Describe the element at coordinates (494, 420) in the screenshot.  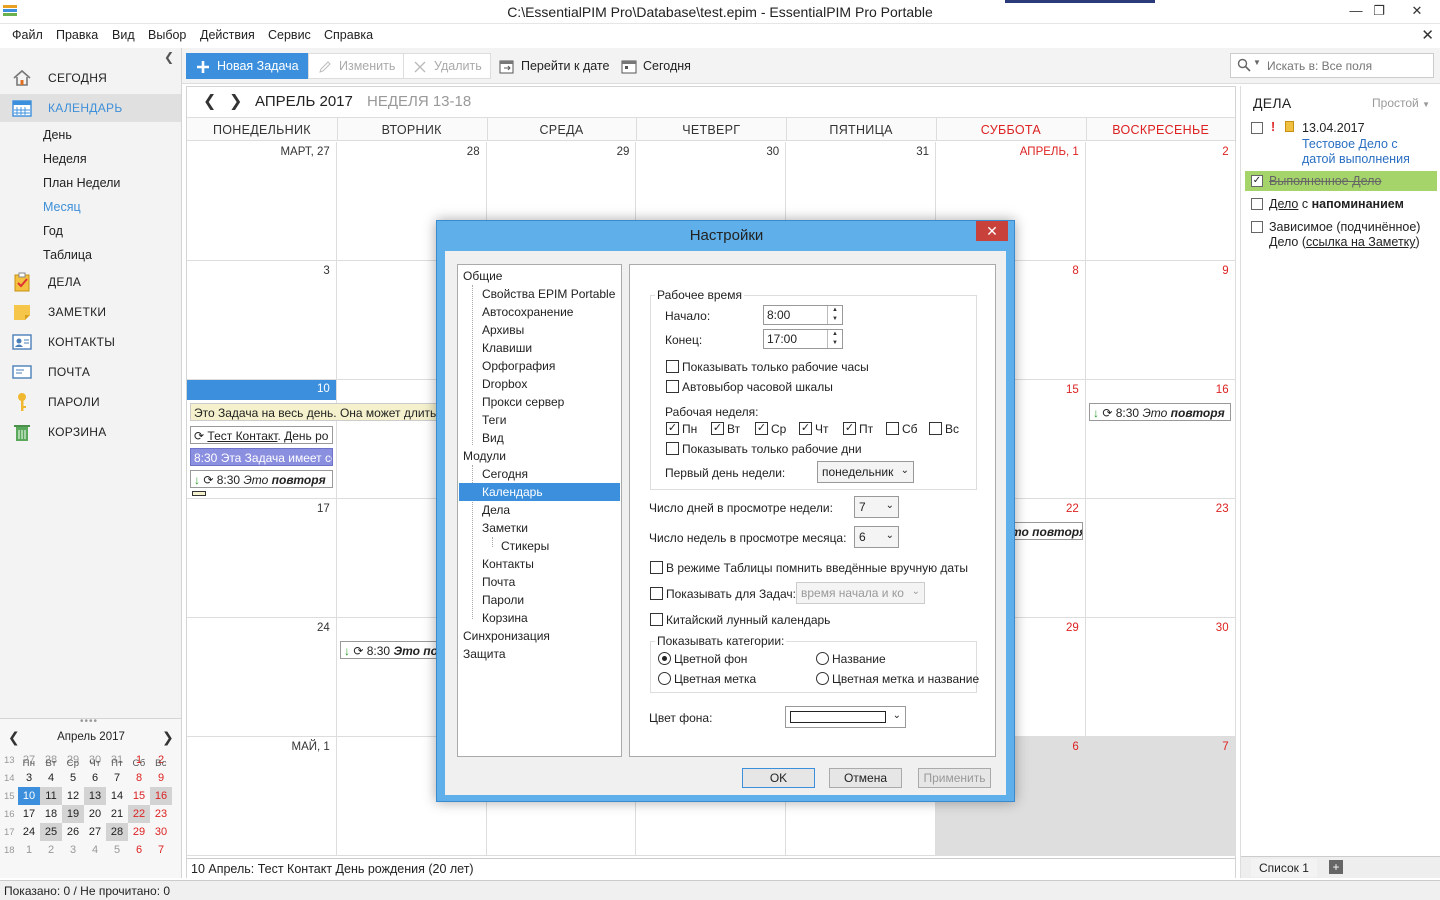
I see `tree-tags: Теги` at that location.